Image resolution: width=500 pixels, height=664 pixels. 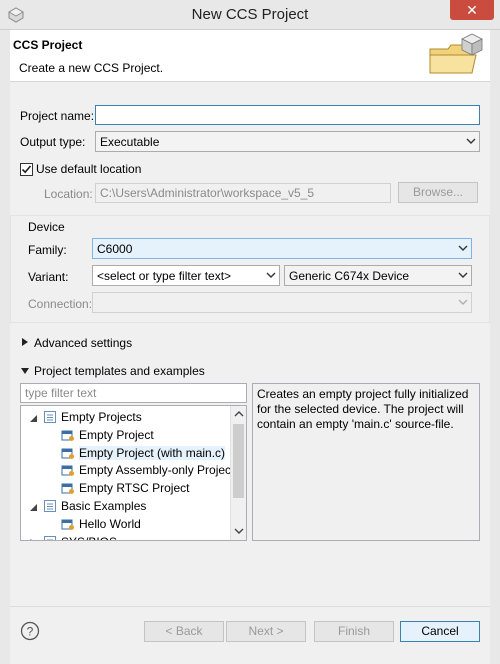 I want to click on scroll-up-icon, so click(x=239, y=414).